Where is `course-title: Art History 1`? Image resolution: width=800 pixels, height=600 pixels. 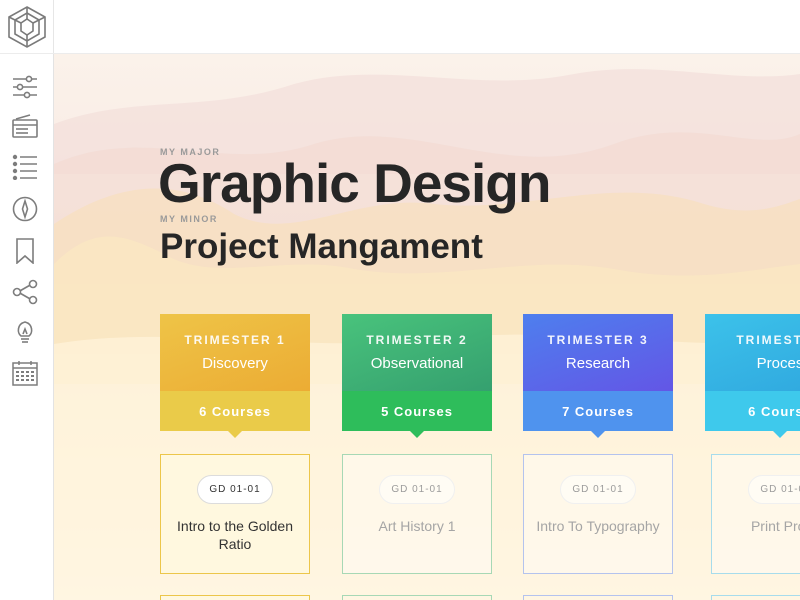 course-title: Art History 1 is located at coordinates (417, 526).